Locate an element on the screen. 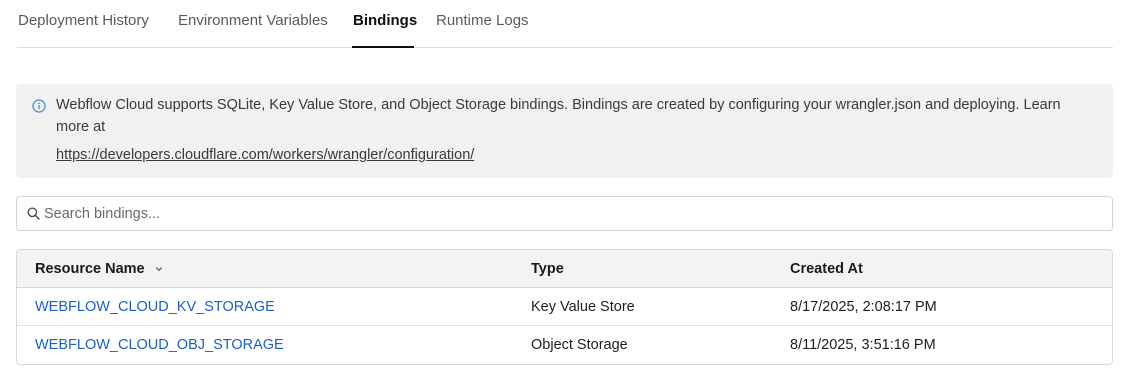 The width and height of the screenshot is (1131, 383). created-at: 8/17/2025, 2:08:17 PM is located at coordinates (863, 306).